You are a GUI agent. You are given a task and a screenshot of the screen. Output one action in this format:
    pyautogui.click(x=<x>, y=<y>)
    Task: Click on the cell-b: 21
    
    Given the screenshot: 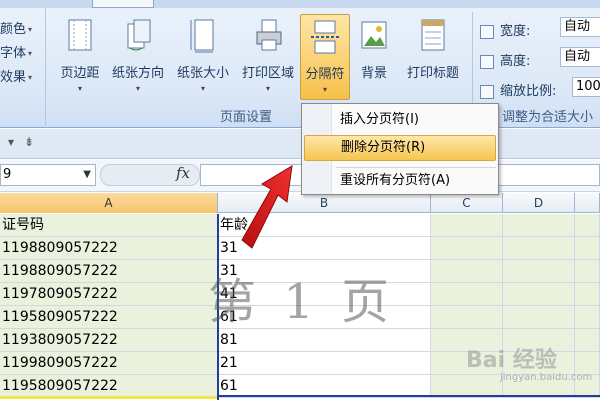 What is the action you would take?
    pyautogui.click(x=324, y=363)
    